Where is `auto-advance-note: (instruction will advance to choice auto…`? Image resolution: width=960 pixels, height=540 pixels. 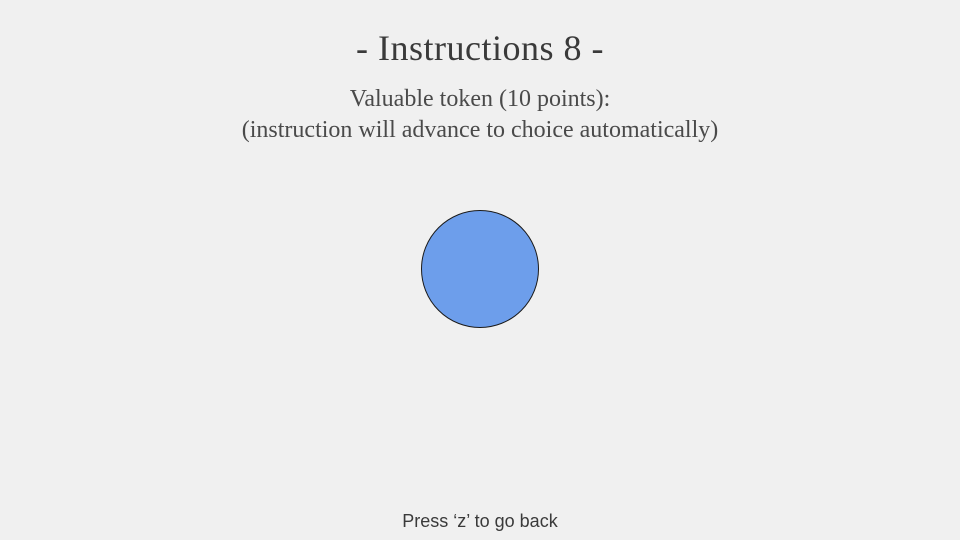 auto-advance-note: (instruction will advance to choice auto… is located at coordinates (480, 130).